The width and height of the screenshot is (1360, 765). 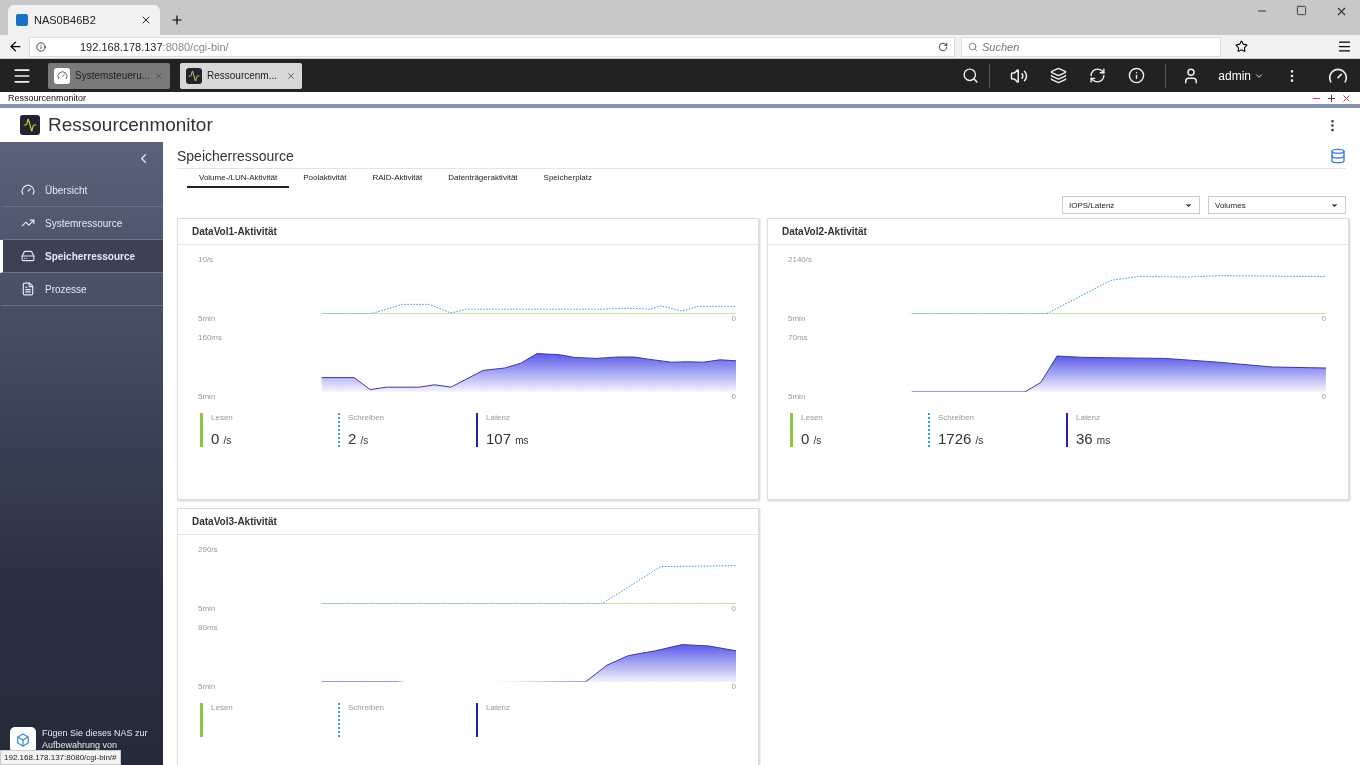 I want to click on sub-tab: Poolaktivität, so click(x=325, y=178).